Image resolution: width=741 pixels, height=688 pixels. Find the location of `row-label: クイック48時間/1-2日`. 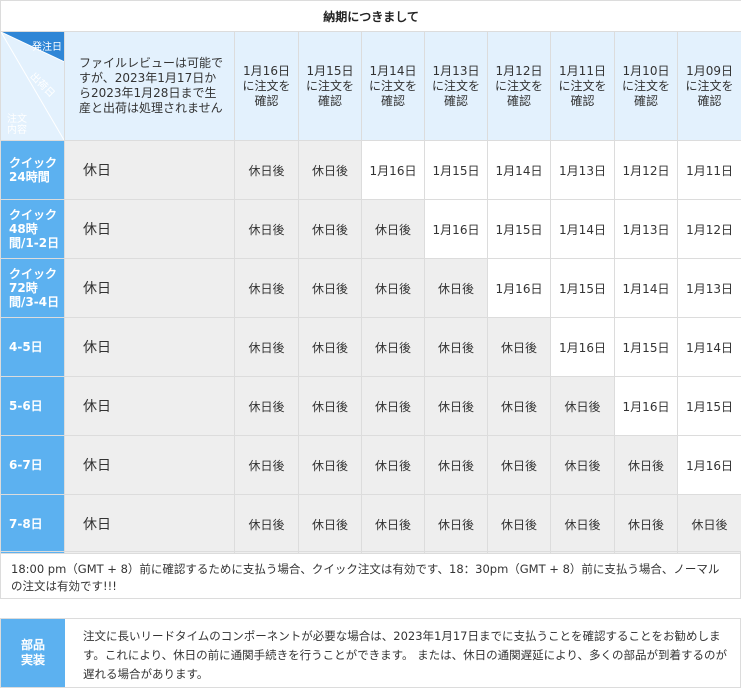

row-label: クイック48時間/1-2日 is located at coordinates (32, 229).